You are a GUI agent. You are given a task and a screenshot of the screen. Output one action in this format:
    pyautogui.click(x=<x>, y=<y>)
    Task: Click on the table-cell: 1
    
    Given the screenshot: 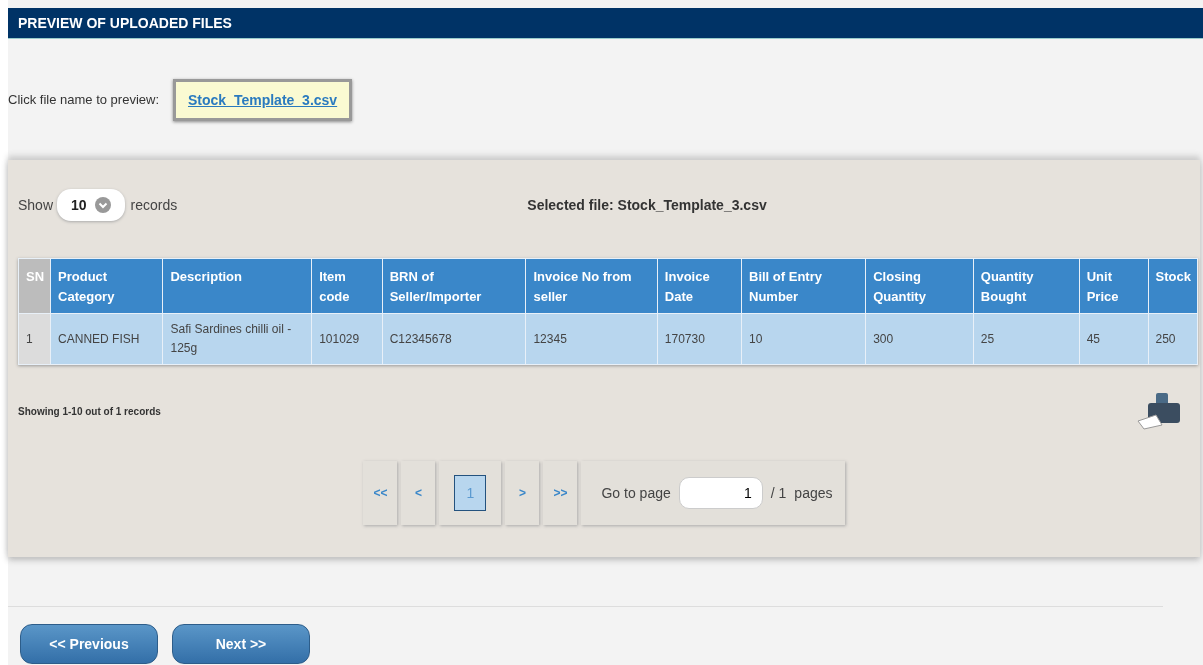 What is the action you would take?
    pyautogui.click(x=34, y=339)
    